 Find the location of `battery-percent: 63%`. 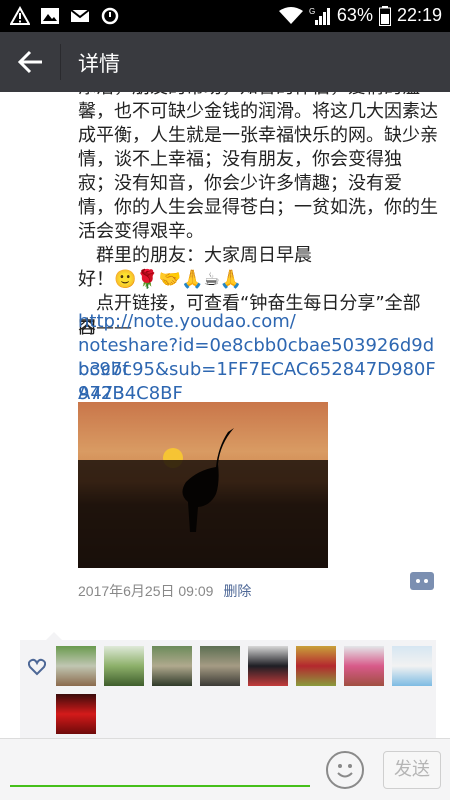

battery-percent: 63% is located at coordinates (354, 15).